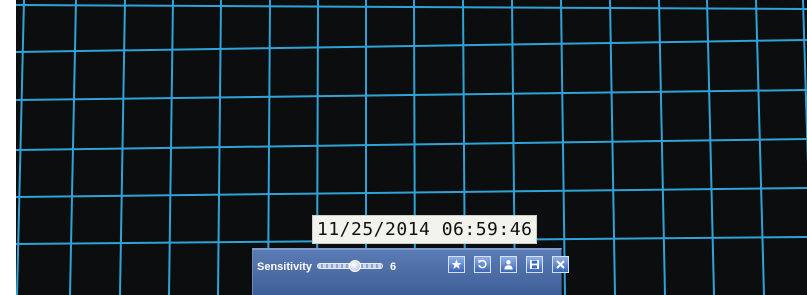  What do you see at coordinates (508, 264) in the screenshot?
I see `clear-selection-button` at bounding box center [508, 264].